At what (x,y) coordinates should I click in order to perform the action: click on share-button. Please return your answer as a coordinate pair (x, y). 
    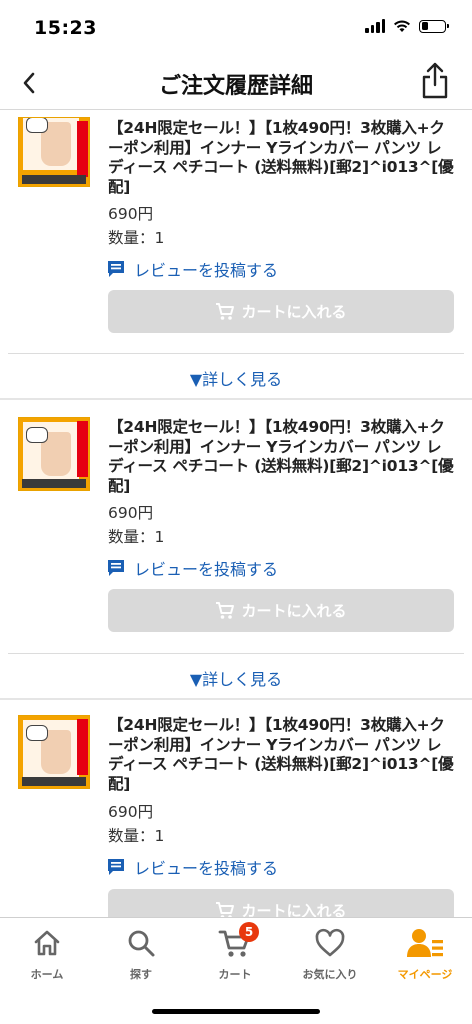
    Looking at the image, I should click on (435, 81).